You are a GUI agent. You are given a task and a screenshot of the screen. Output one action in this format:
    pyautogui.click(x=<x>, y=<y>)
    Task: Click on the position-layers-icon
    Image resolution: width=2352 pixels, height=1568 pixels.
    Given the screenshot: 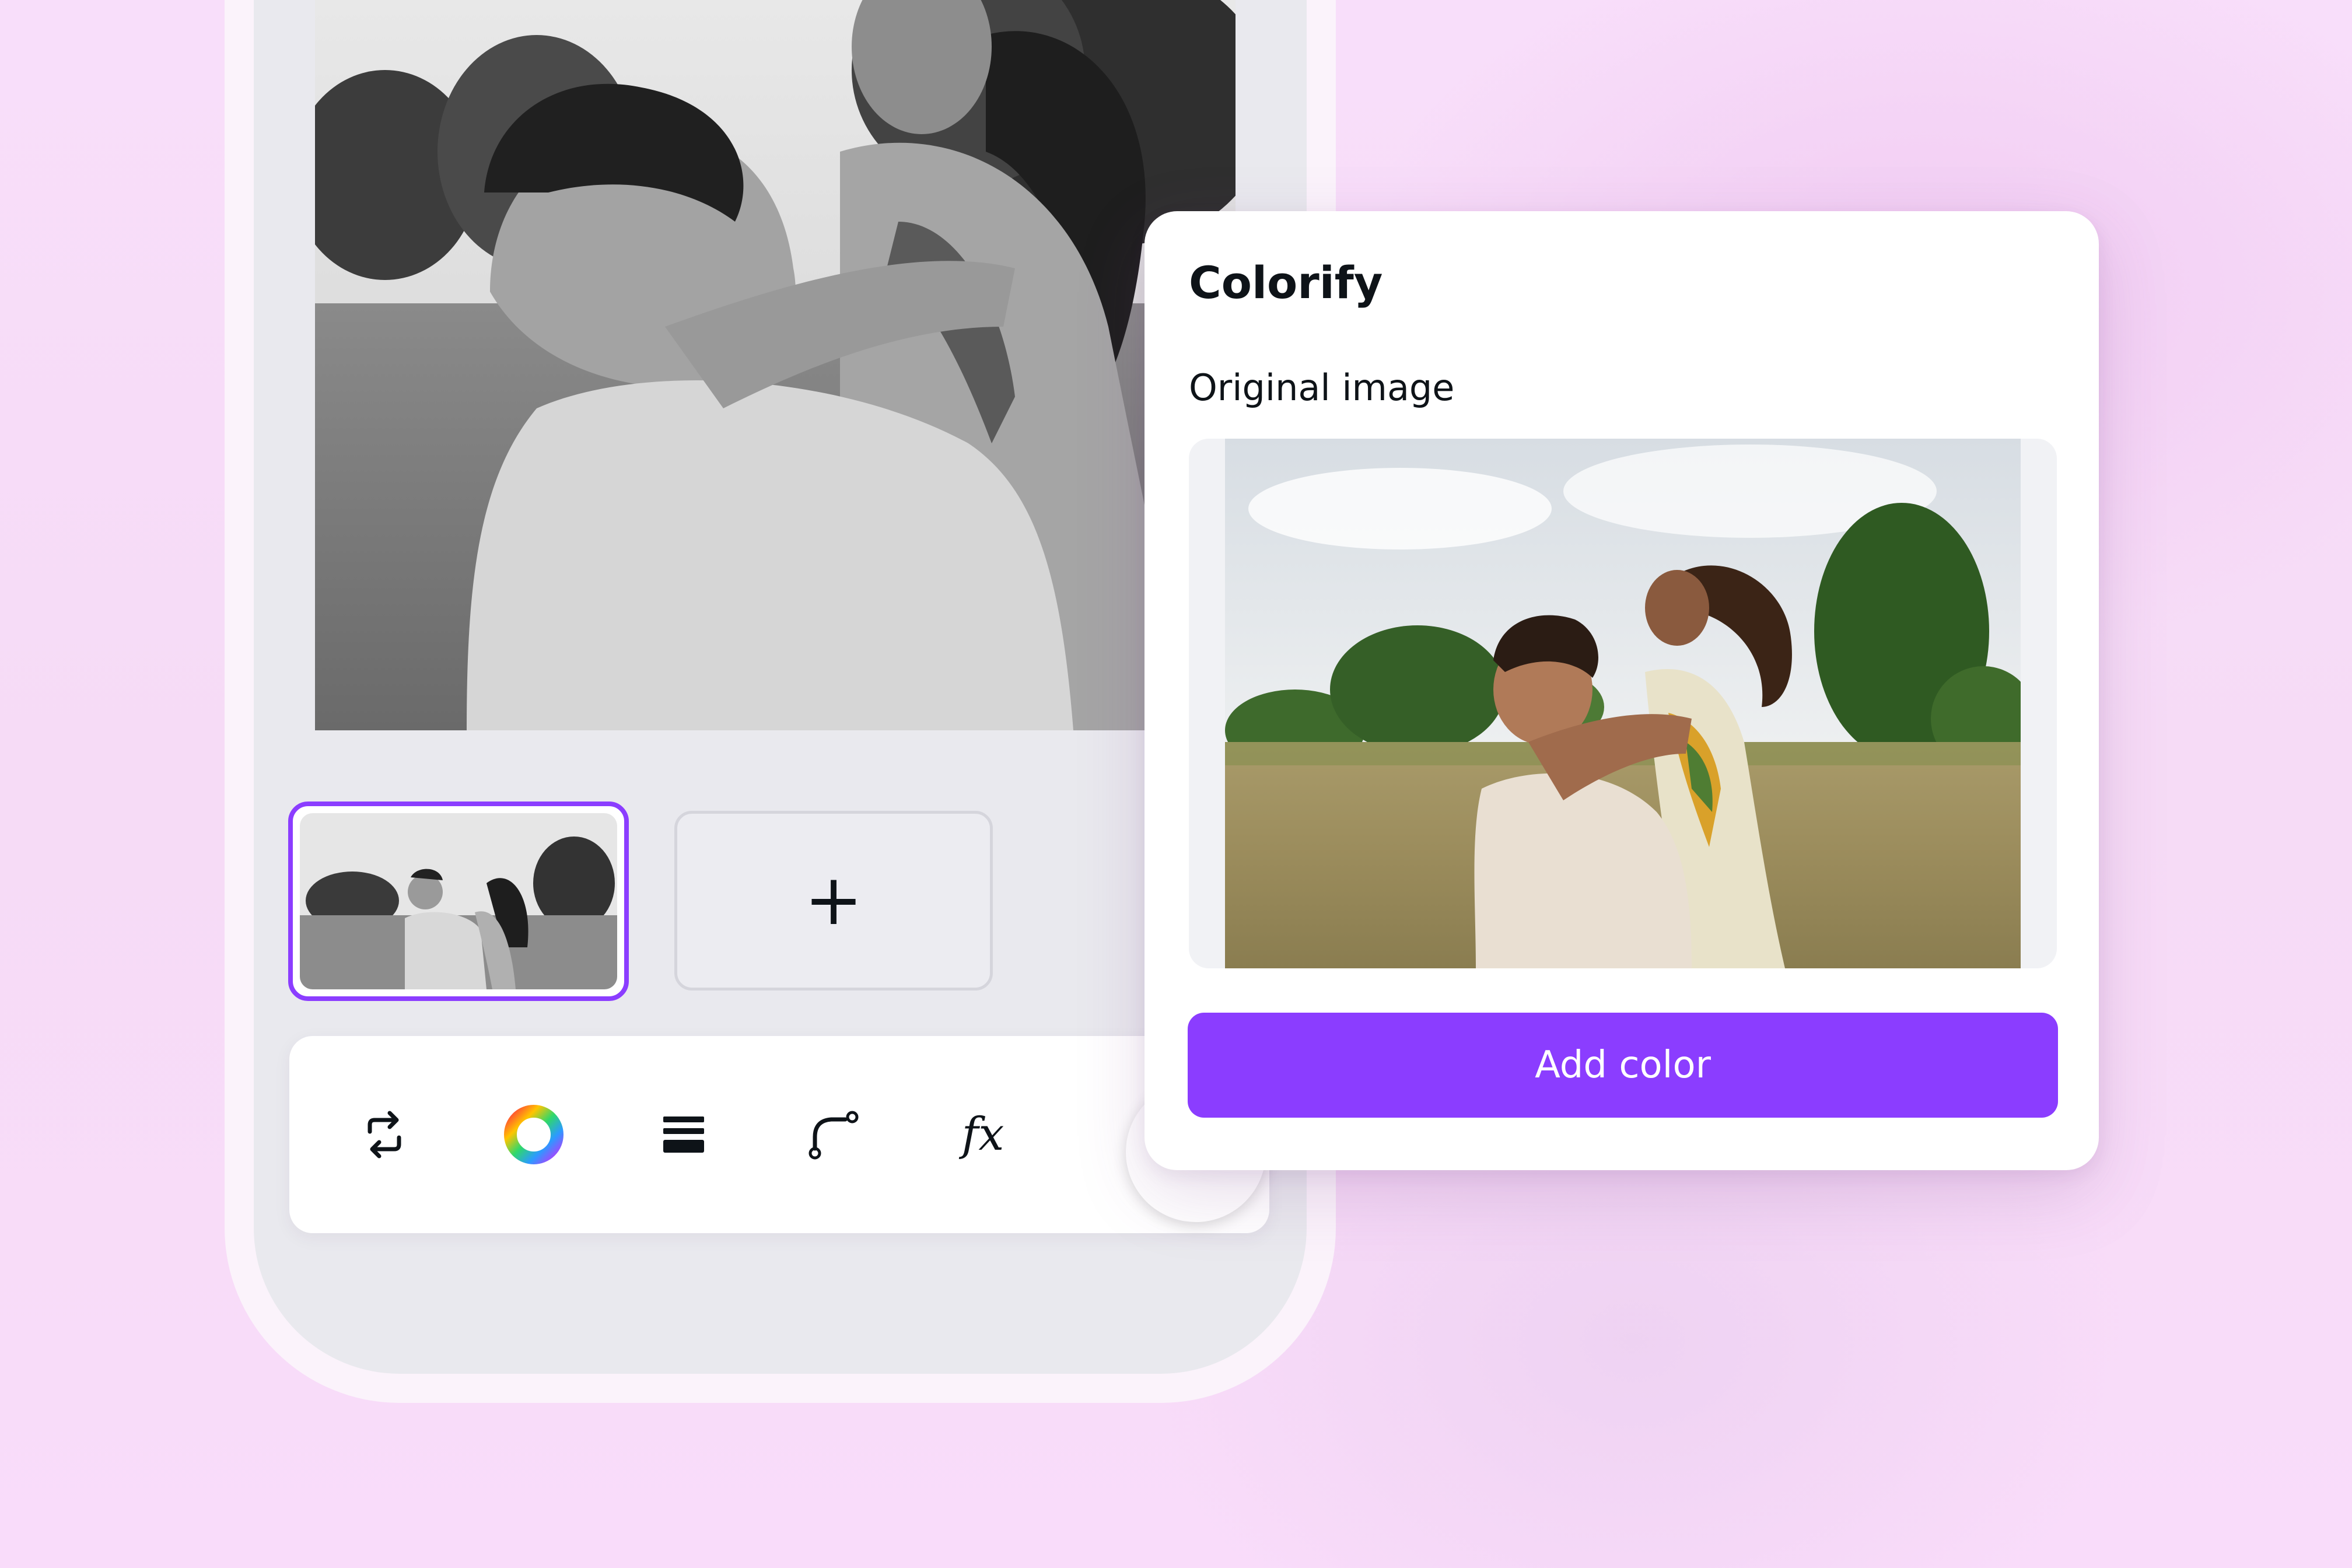 What is the action you would take?
    pyautogui.click(x=683, y=1134)
    